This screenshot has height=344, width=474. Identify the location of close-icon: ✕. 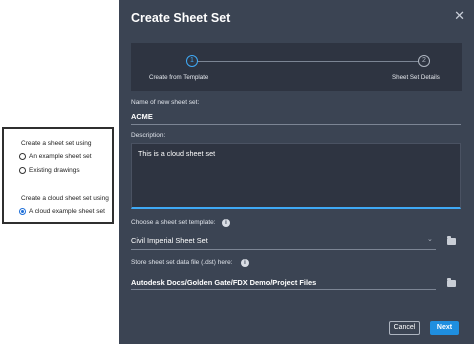
(459, 16).